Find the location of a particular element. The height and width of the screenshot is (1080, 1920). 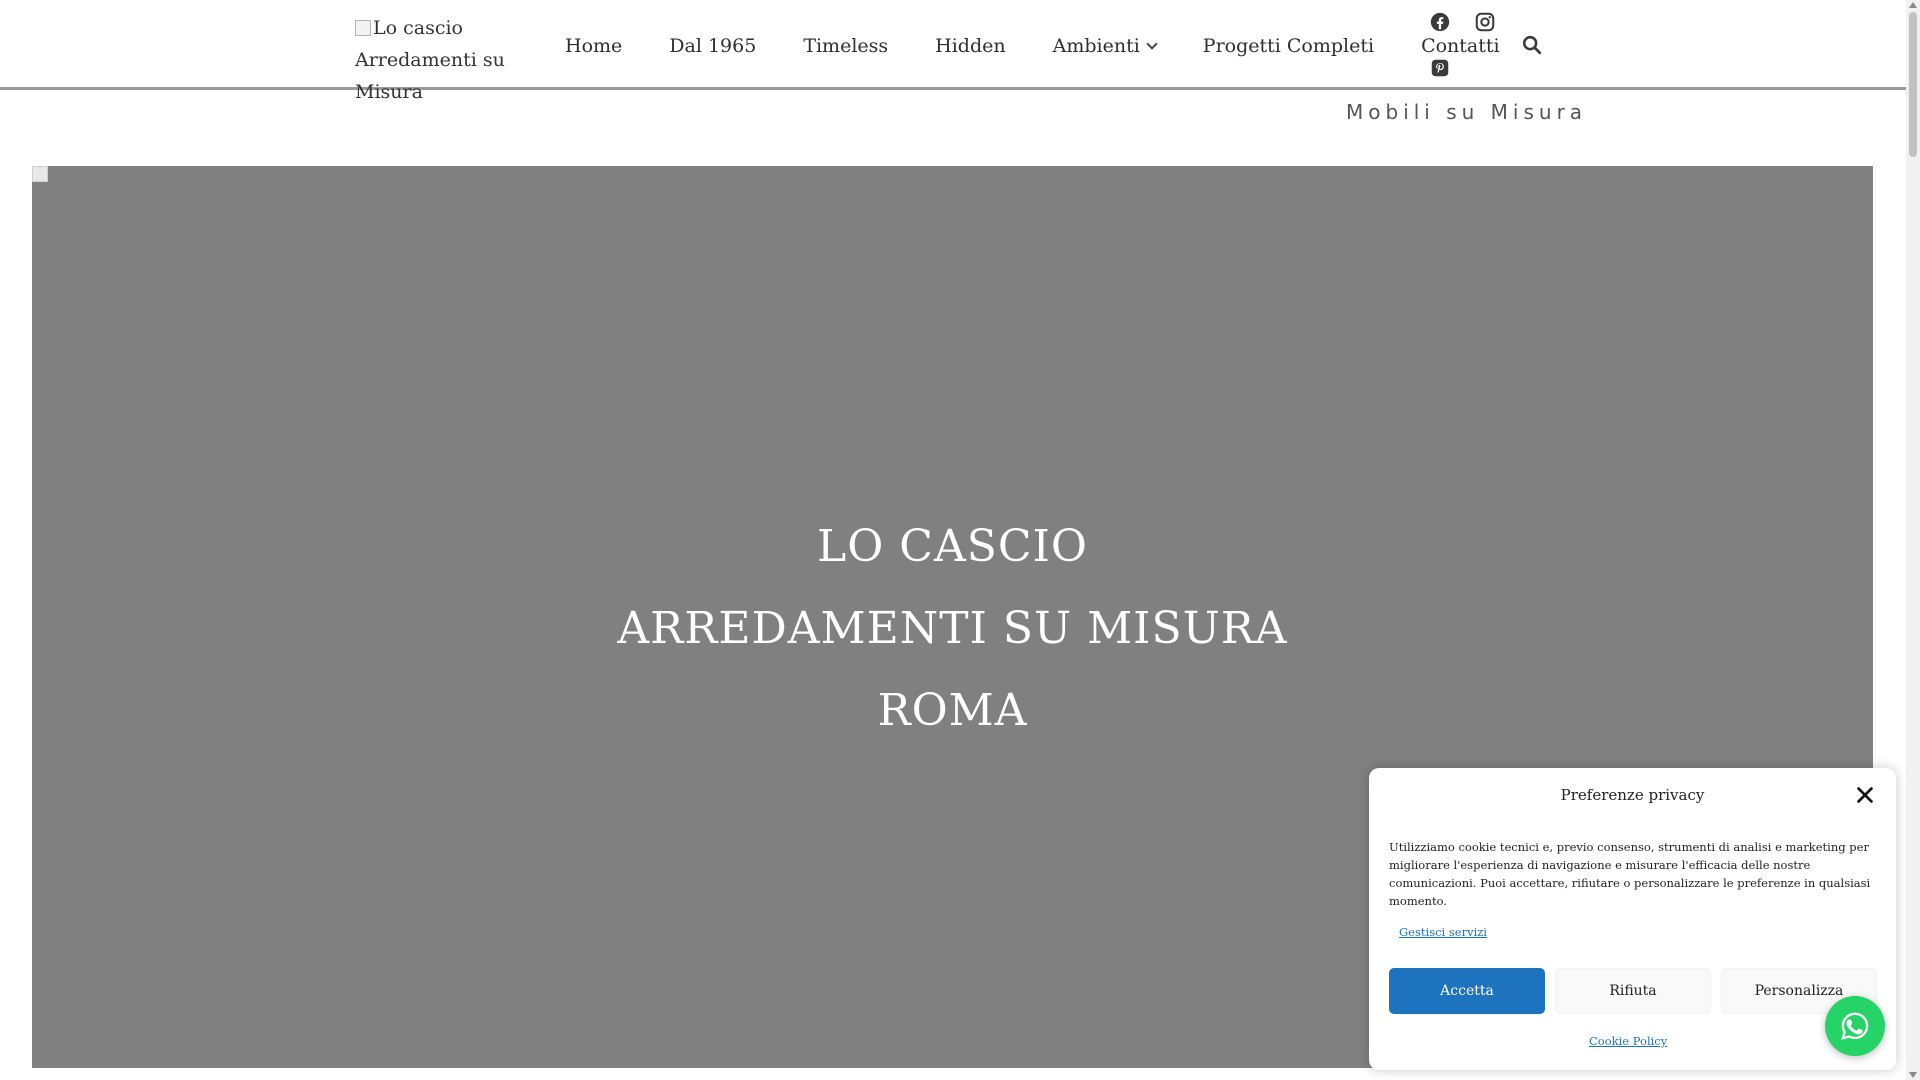

logo-alt-text: Lo cascio Arredamenti su Misura is located at coordinates (430, 60).